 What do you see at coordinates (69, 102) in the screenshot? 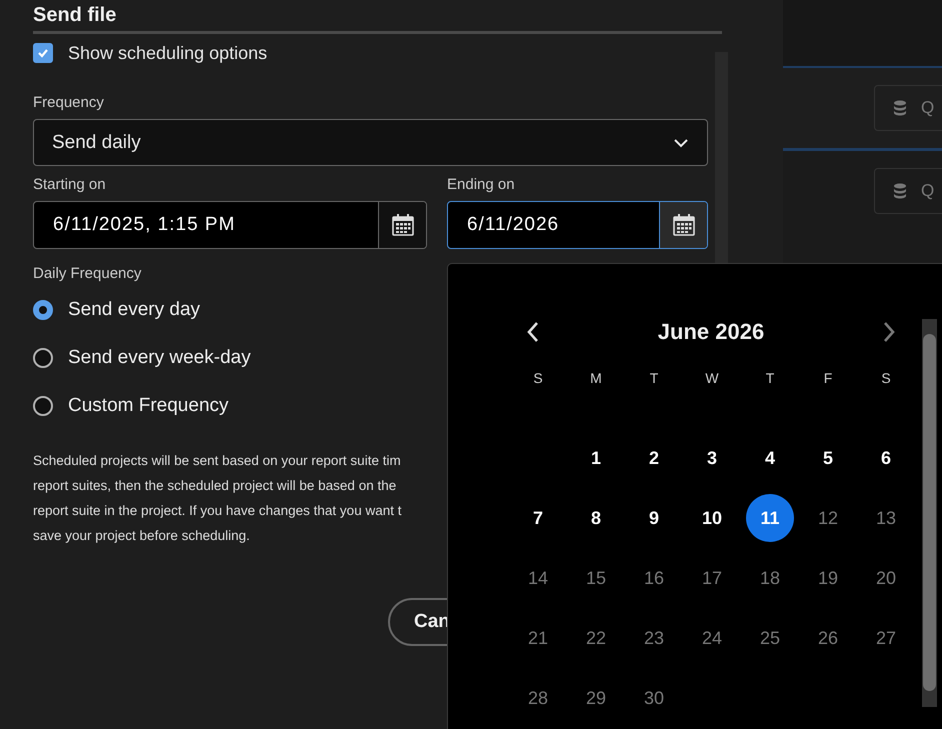
I see `field-label: Frequency` at bounding box center [69, 102].